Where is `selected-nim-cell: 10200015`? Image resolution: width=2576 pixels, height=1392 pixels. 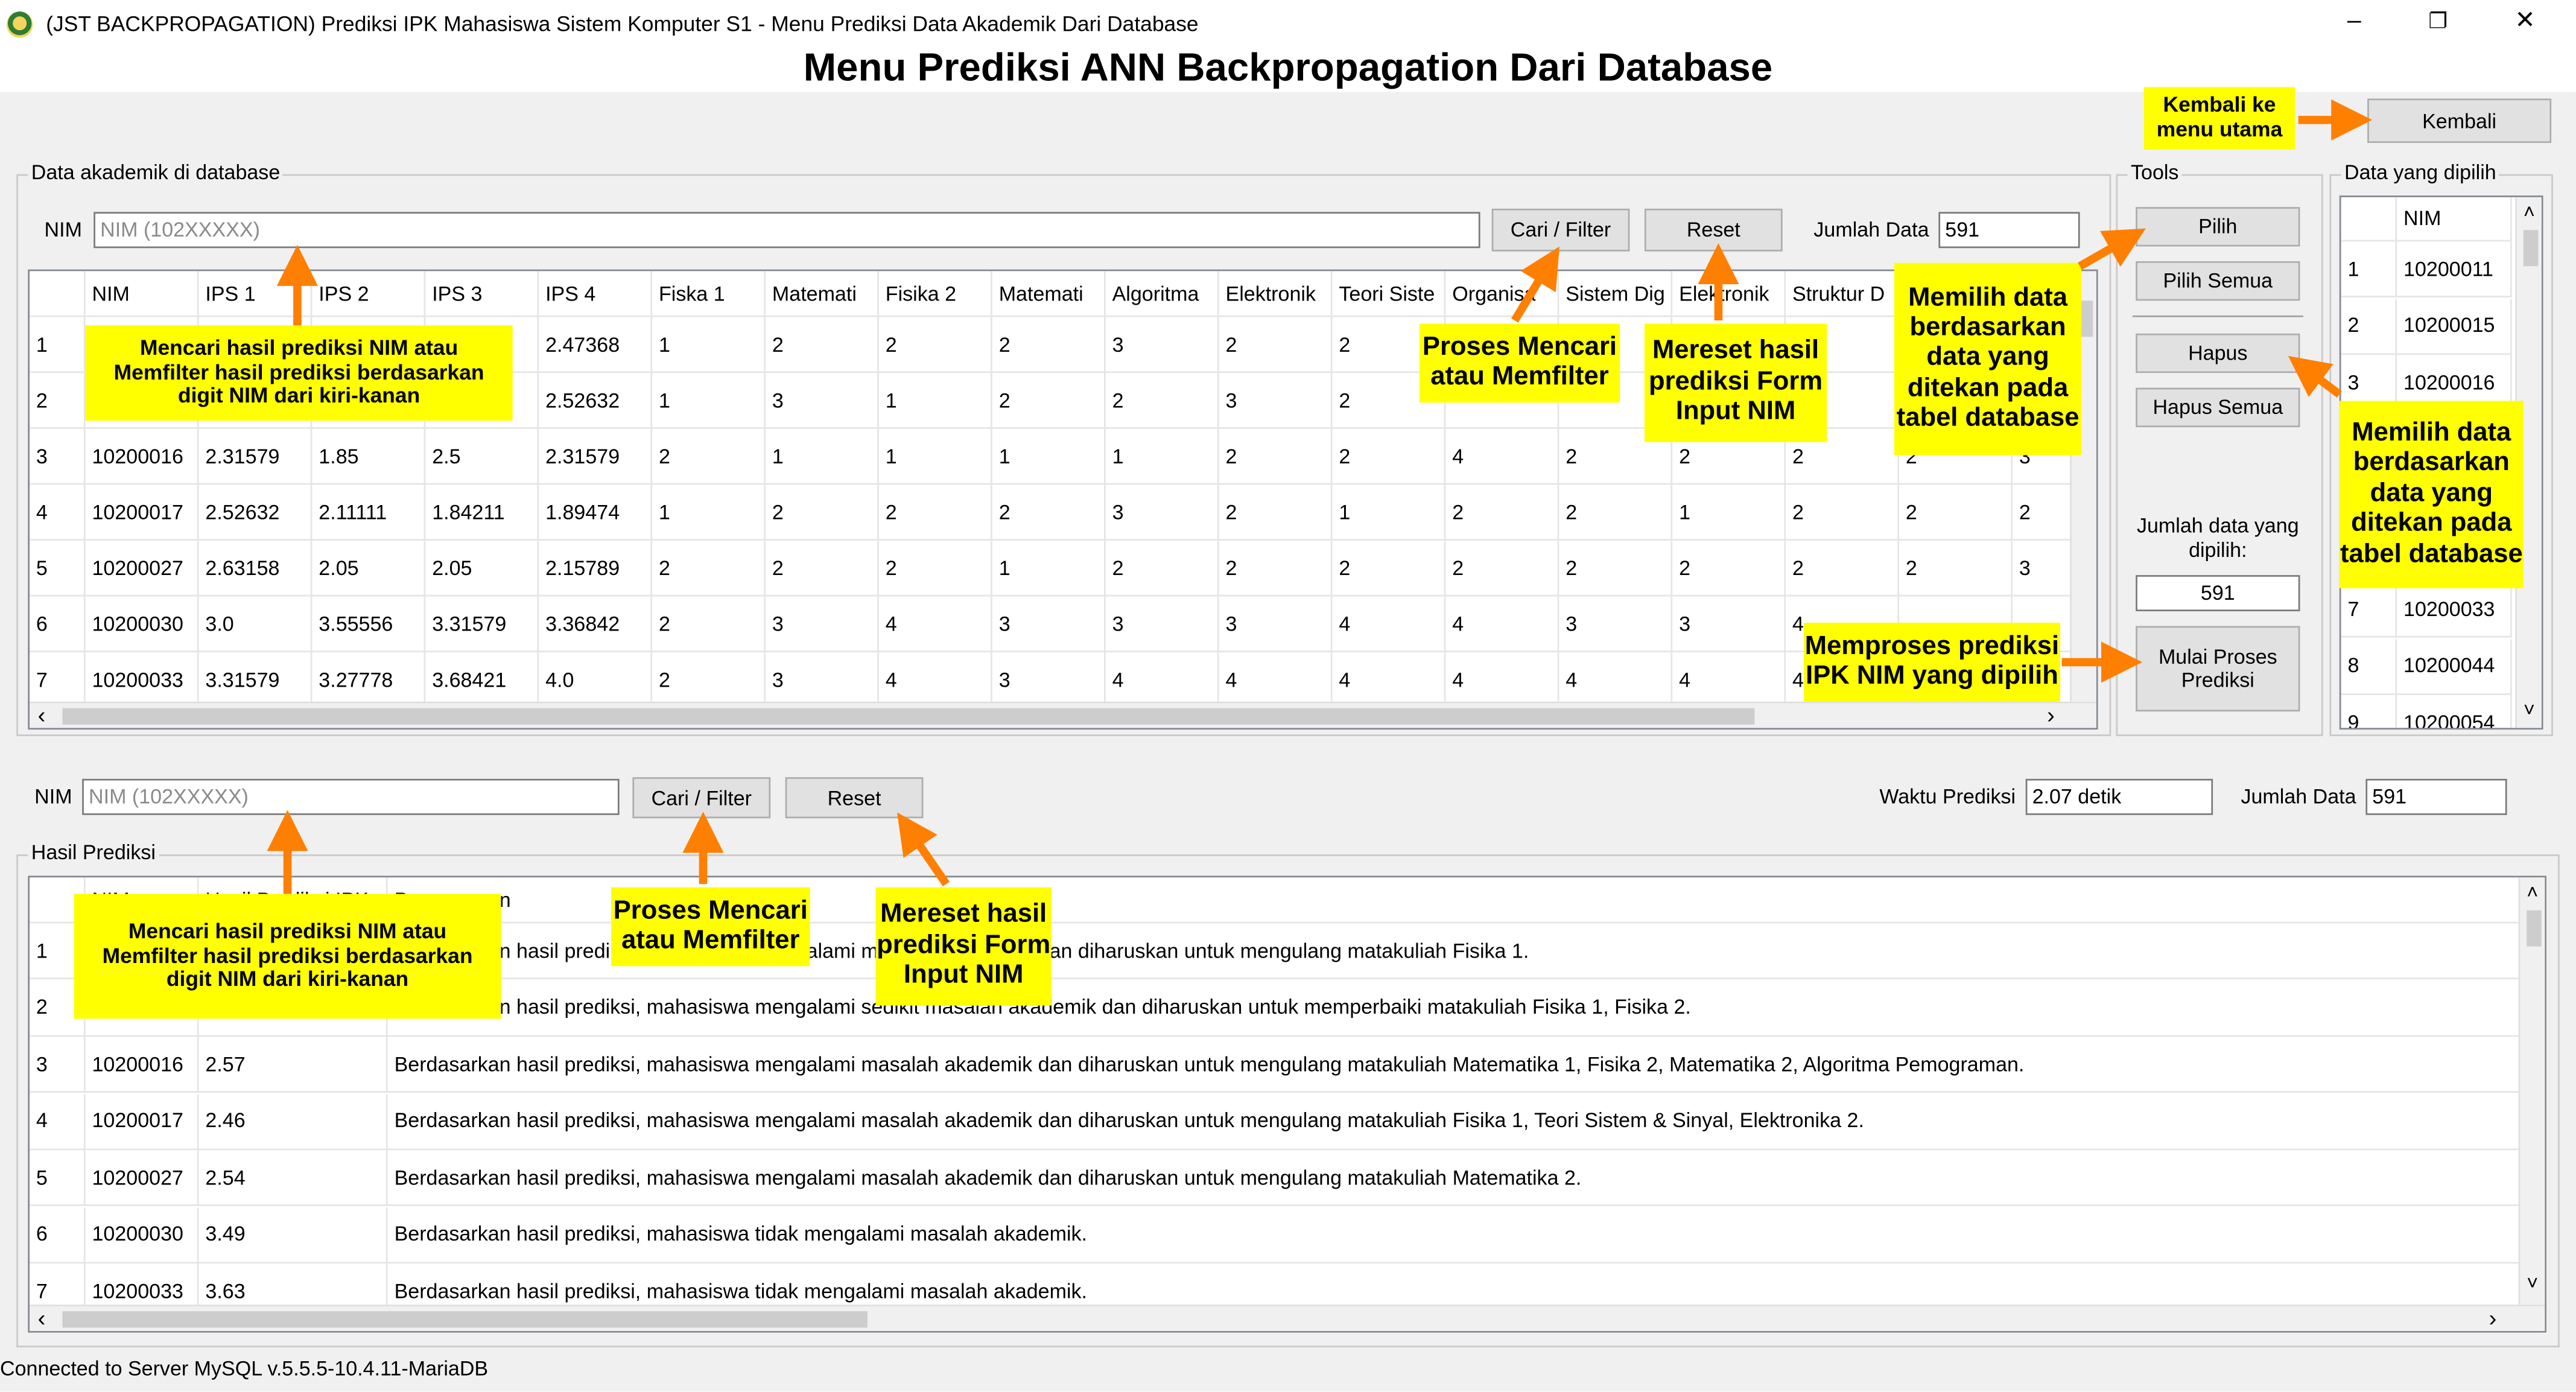 selected-nim-cell: 10200015 is located at coordinates (2454, 326).